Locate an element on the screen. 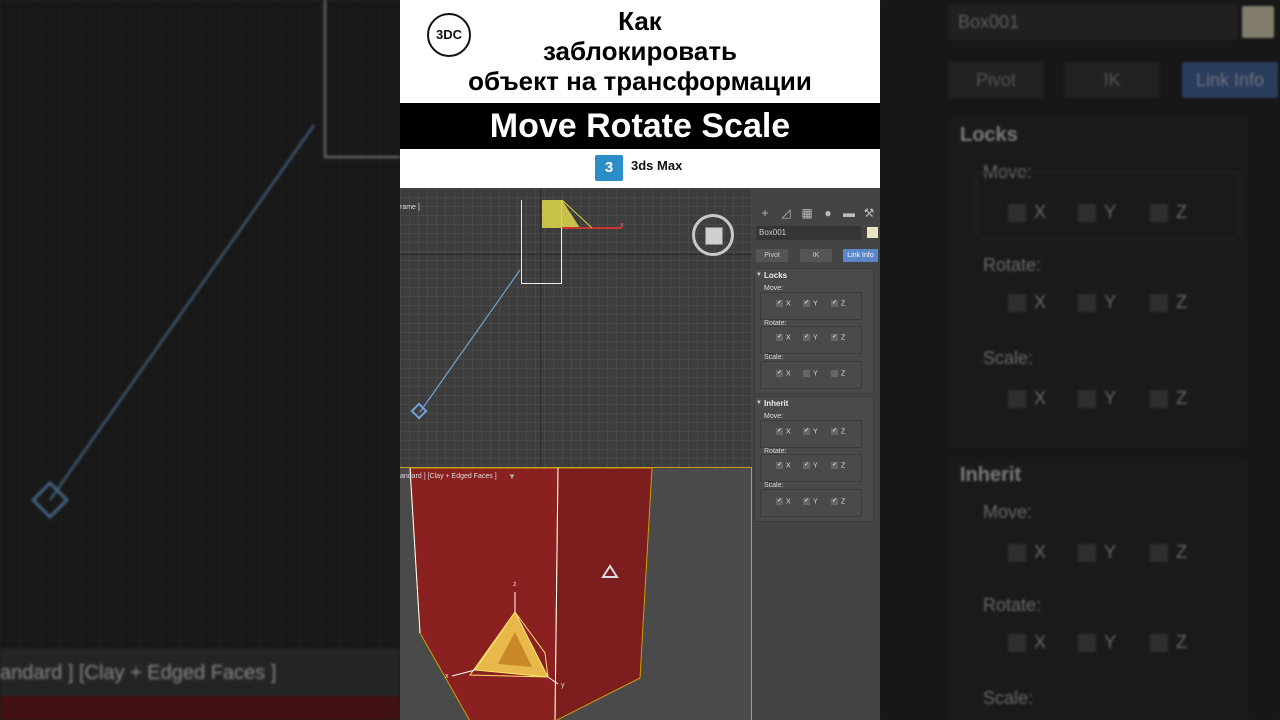  bg-inherit-move-z: Z is located at coordinates (1168, 552).